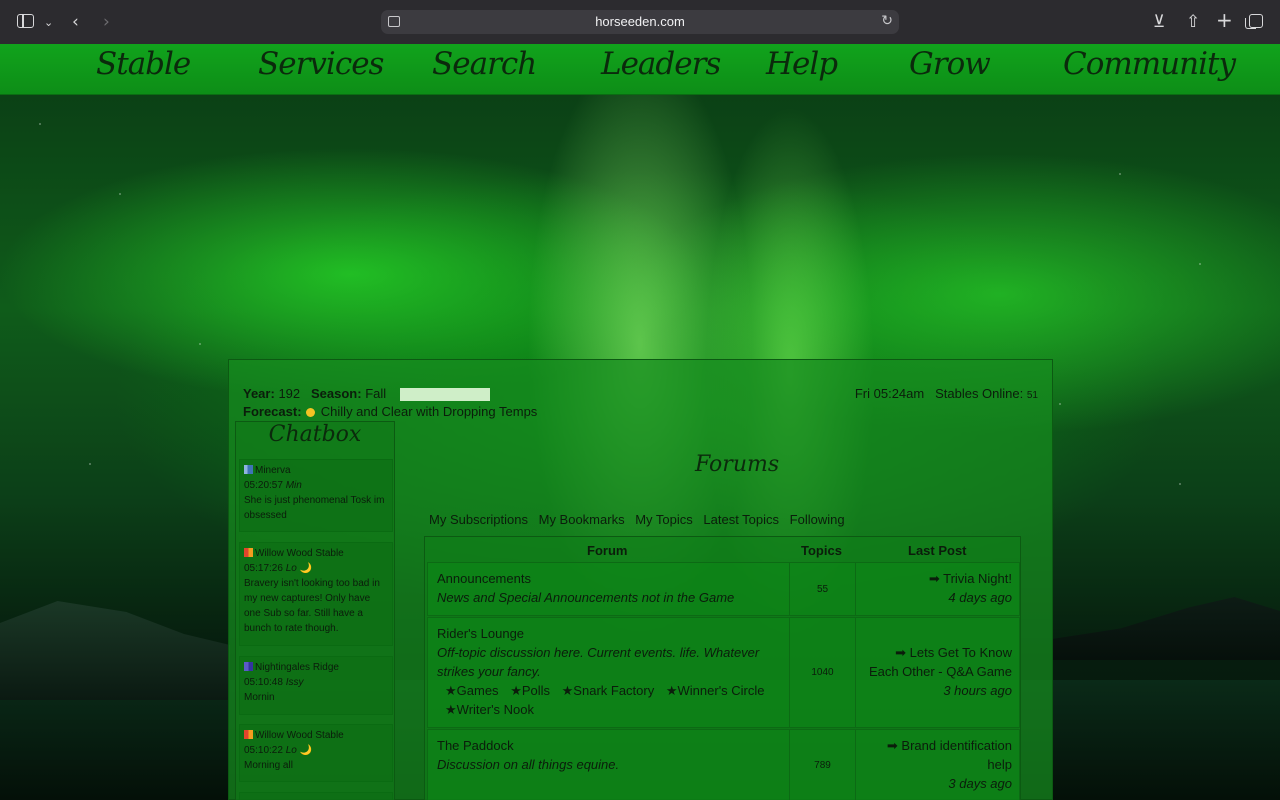 The image size is (1280, 800). I want to click on year-season: Year: 192 Season: Fall, so click(314, 393).